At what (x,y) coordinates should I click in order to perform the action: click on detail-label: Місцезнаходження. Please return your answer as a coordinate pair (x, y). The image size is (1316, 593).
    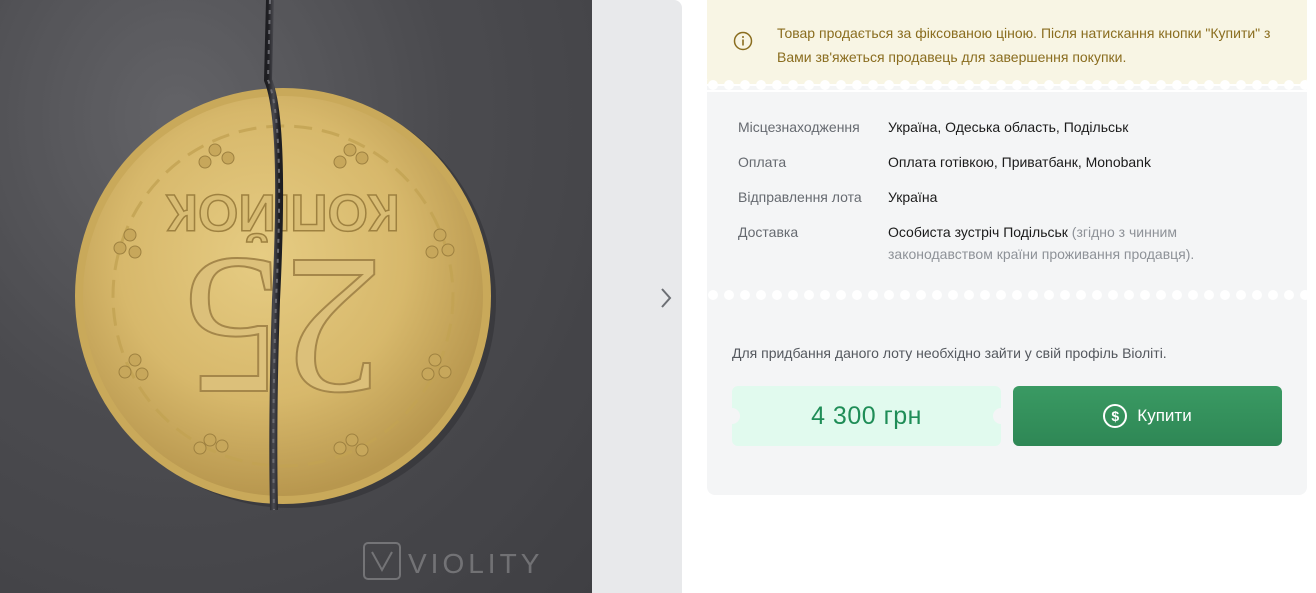
    Looking at the image, I should click on (799, 127).